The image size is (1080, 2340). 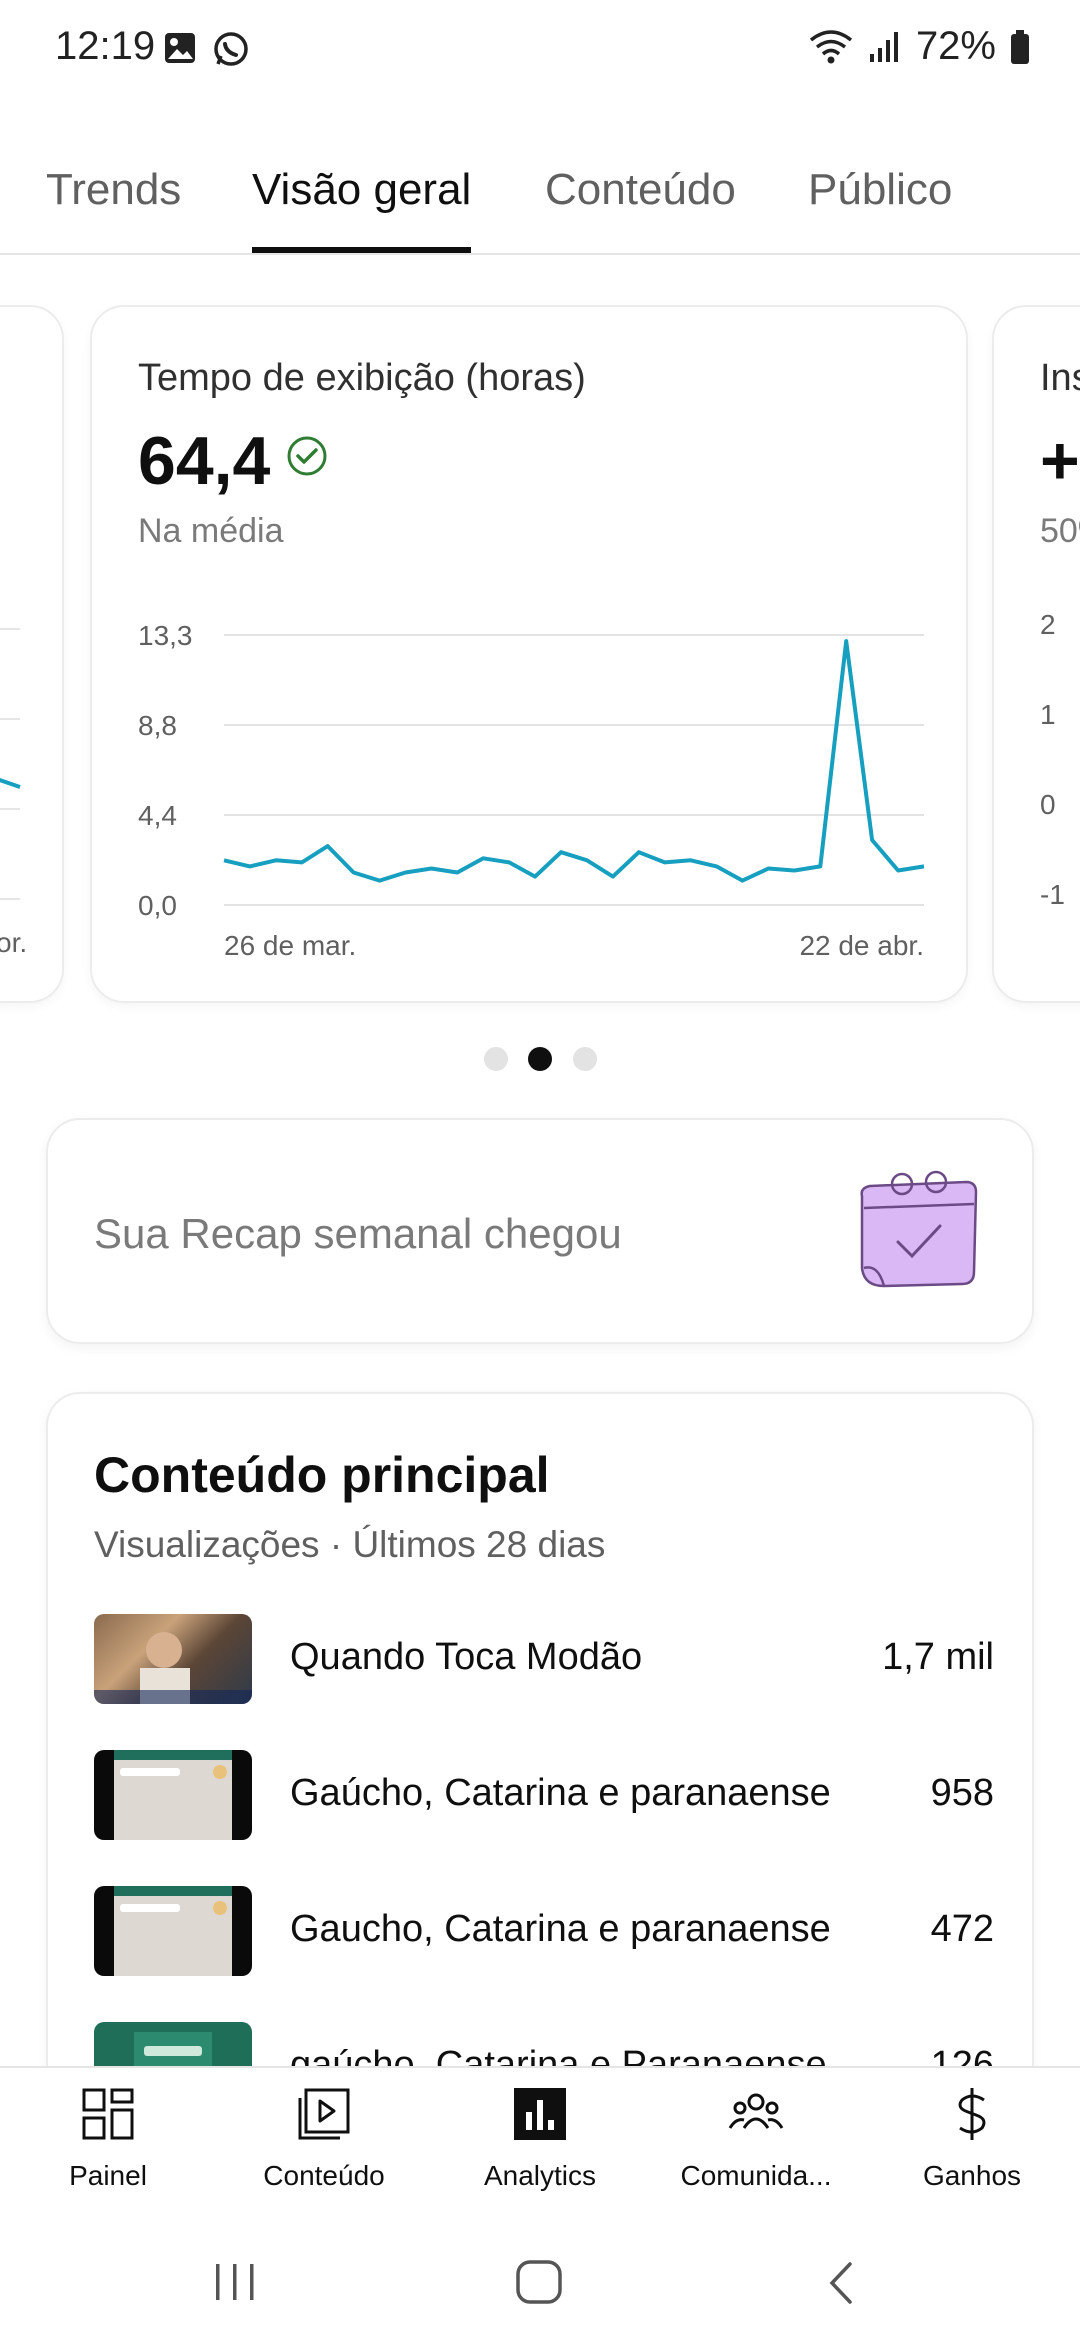 What do you see at coordinates (157, 725) in the screenshot?
I see `chart-y-tick-label: 8,8` at bounding box center [157, 725].